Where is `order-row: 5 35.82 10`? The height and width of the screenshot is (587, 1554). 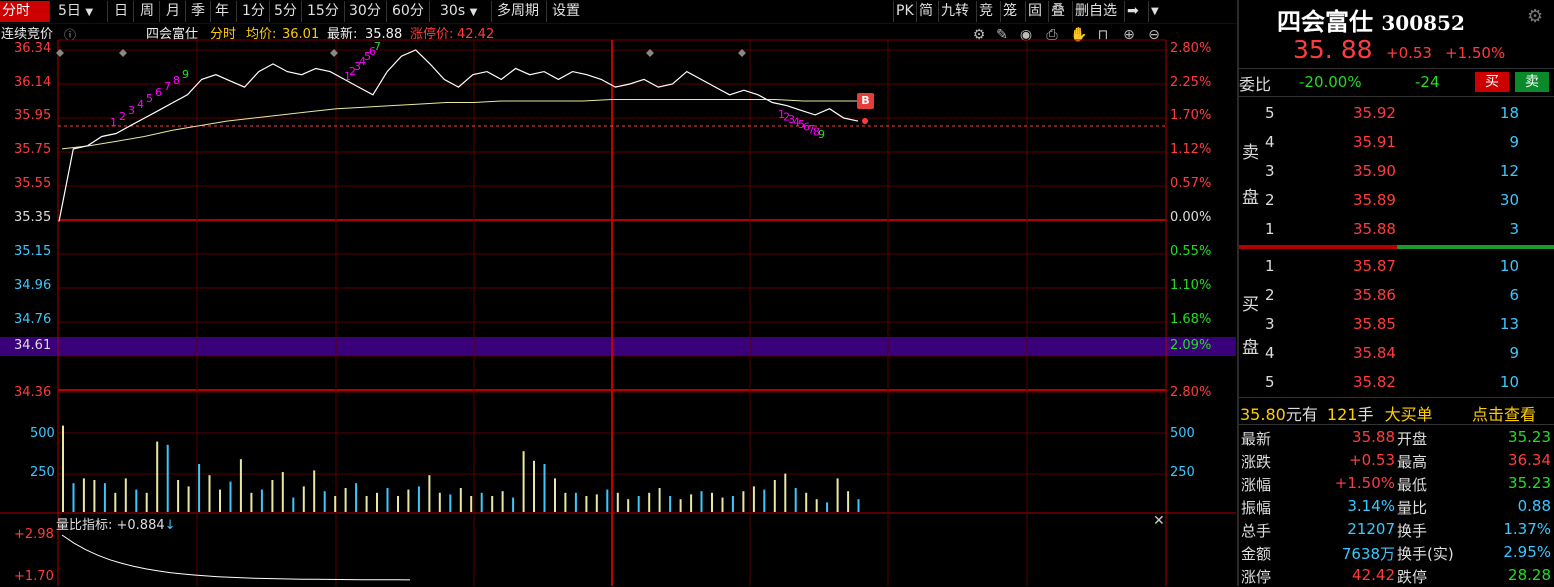 order-row: 5 35.82 10 is located at coordinates (1396, 382).